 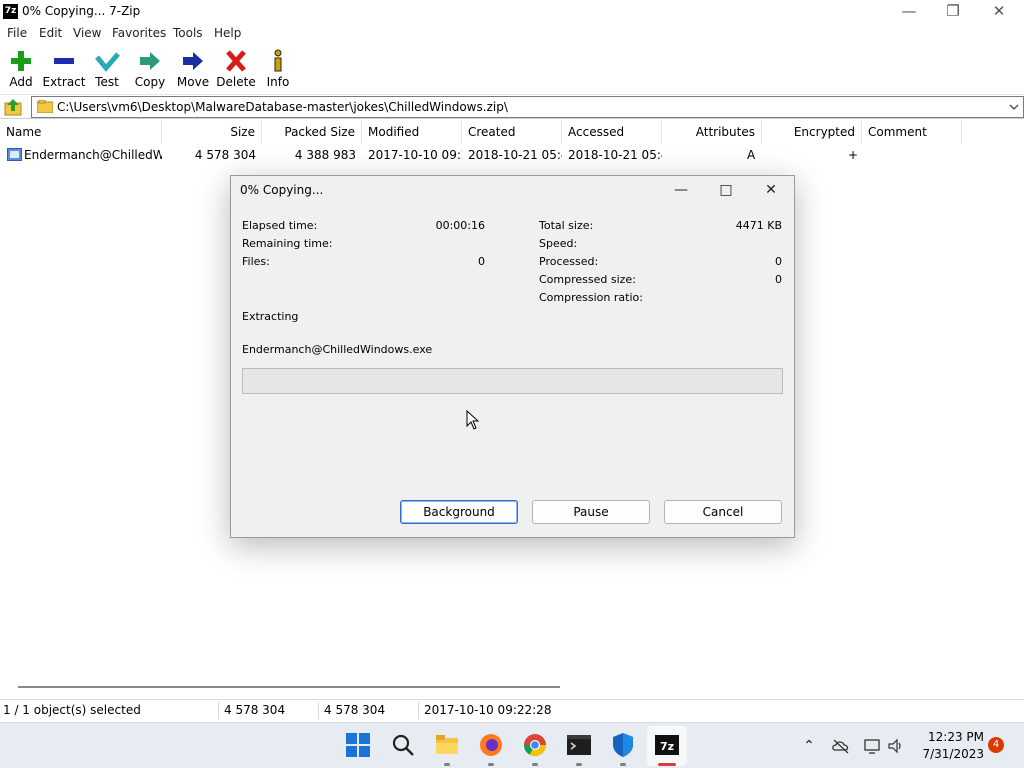 I want to click on horizontal-scrollbar, so click(x=512, y=689).